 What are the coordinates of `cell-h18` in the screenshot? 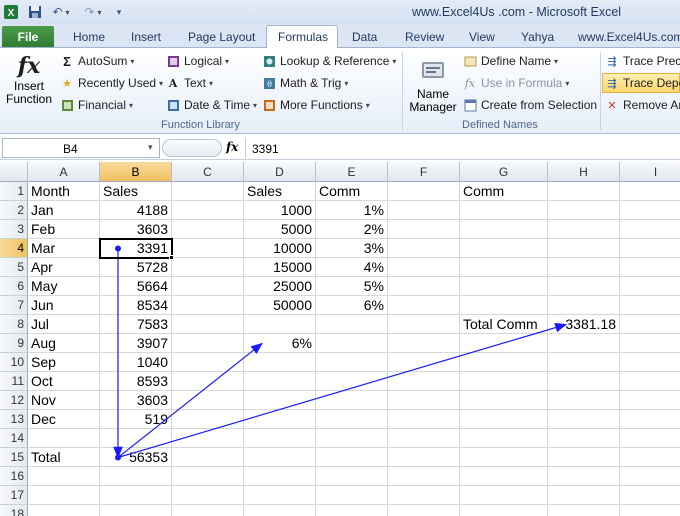 It's located at (584, 510).